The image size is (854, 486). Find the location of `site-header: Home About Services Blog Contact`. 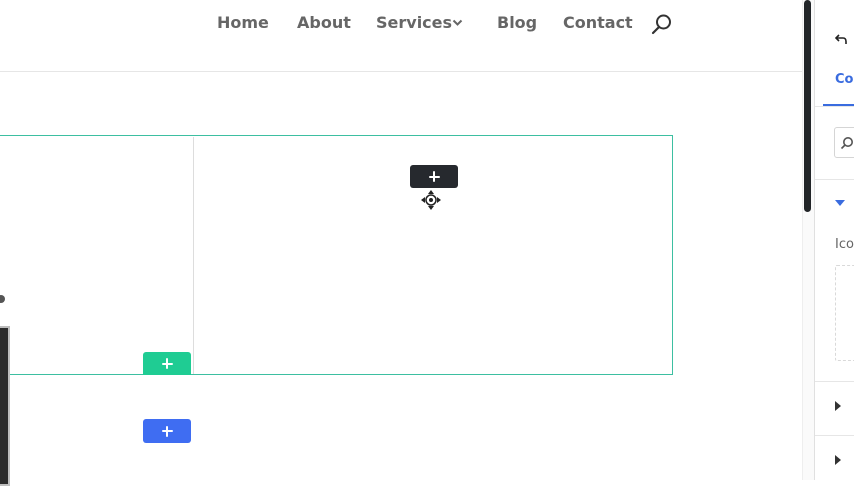

site-header: Home About Services Blog Contact is located at coordinates (401, 36).